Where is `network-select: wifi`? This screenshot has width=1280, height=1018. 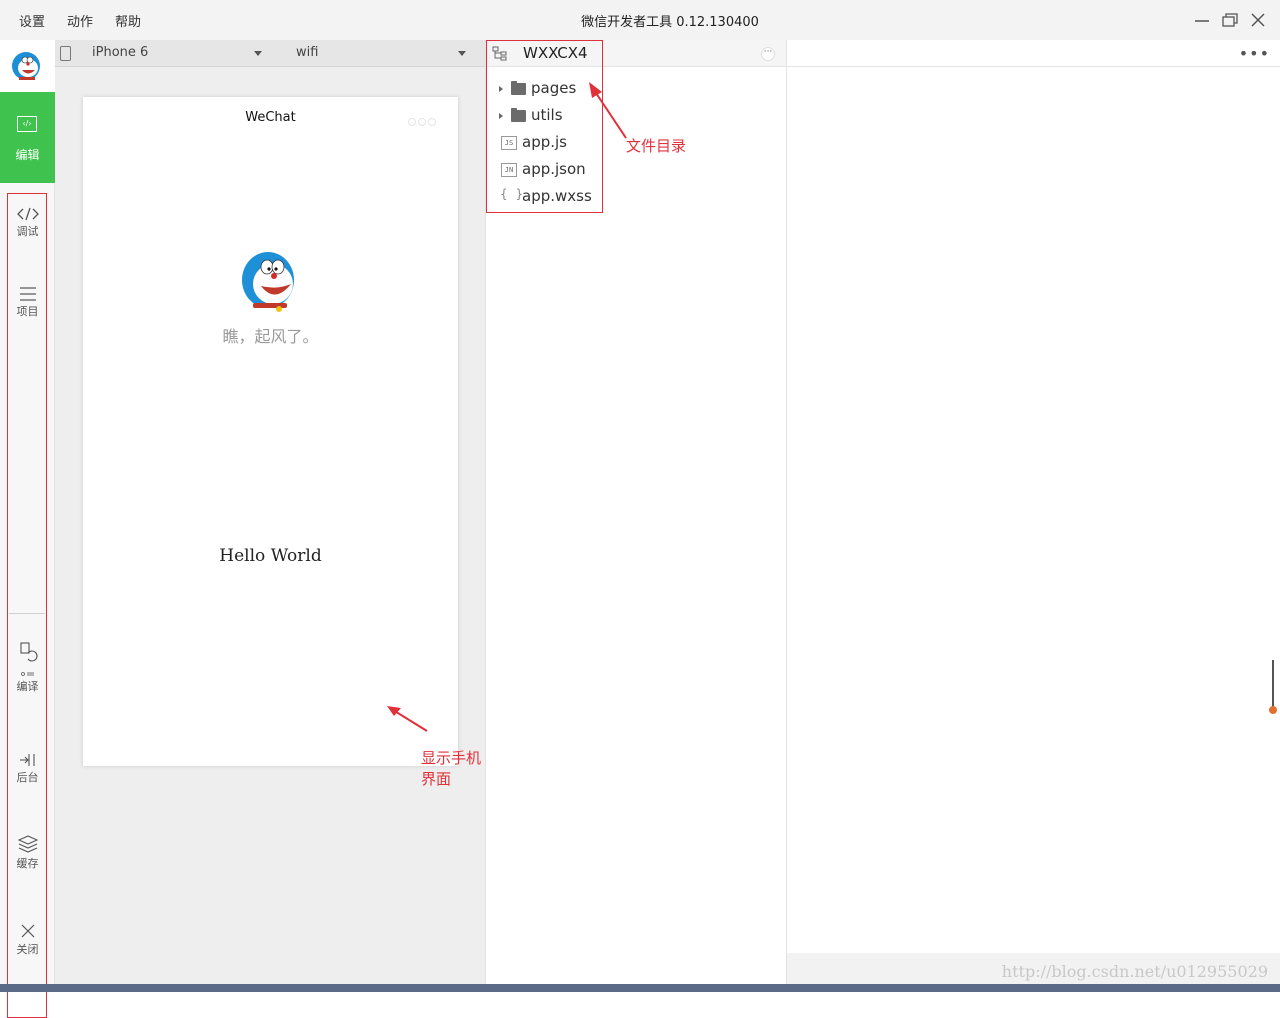
network-select: wifi is located at coordinates (382, 53).